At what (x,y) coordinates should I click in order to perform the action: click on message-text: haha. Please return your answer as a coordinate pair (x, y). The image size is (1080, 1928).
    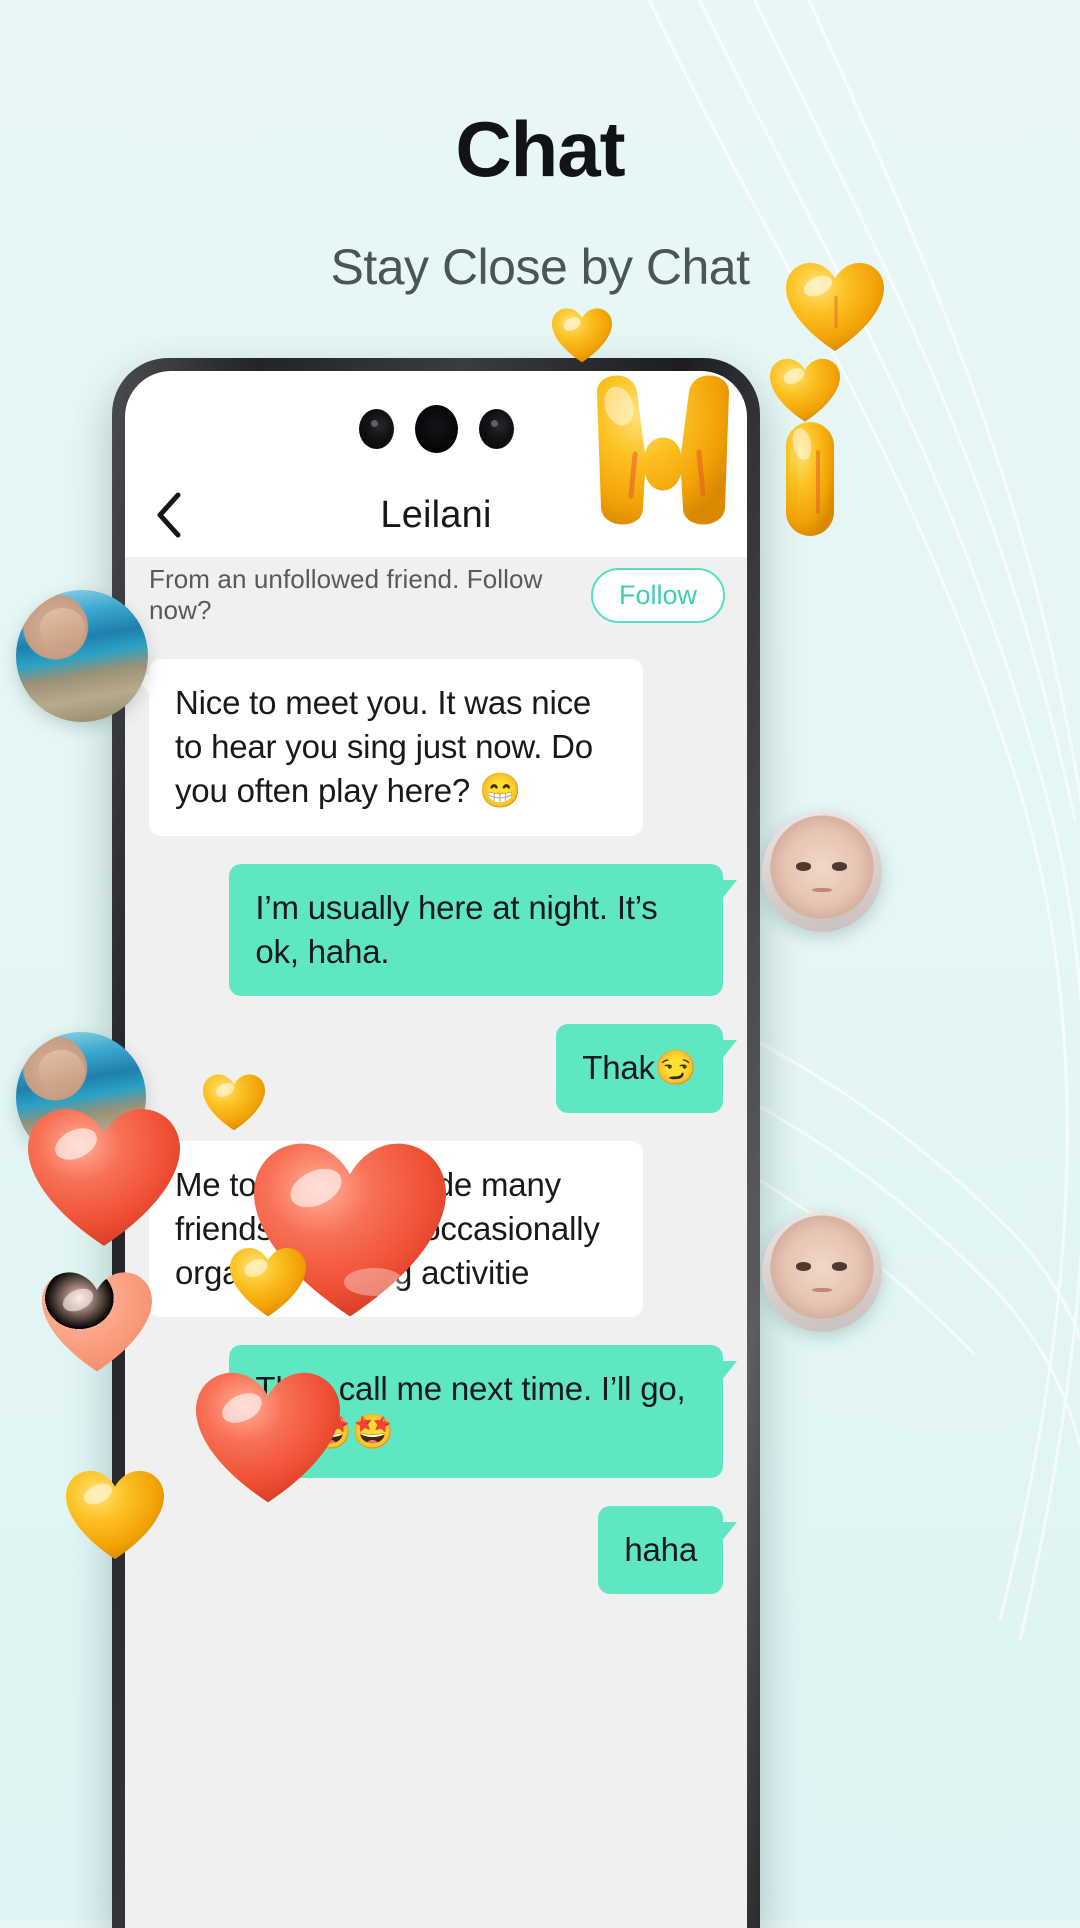
    Looking at the image, I should click on (660, 1549).